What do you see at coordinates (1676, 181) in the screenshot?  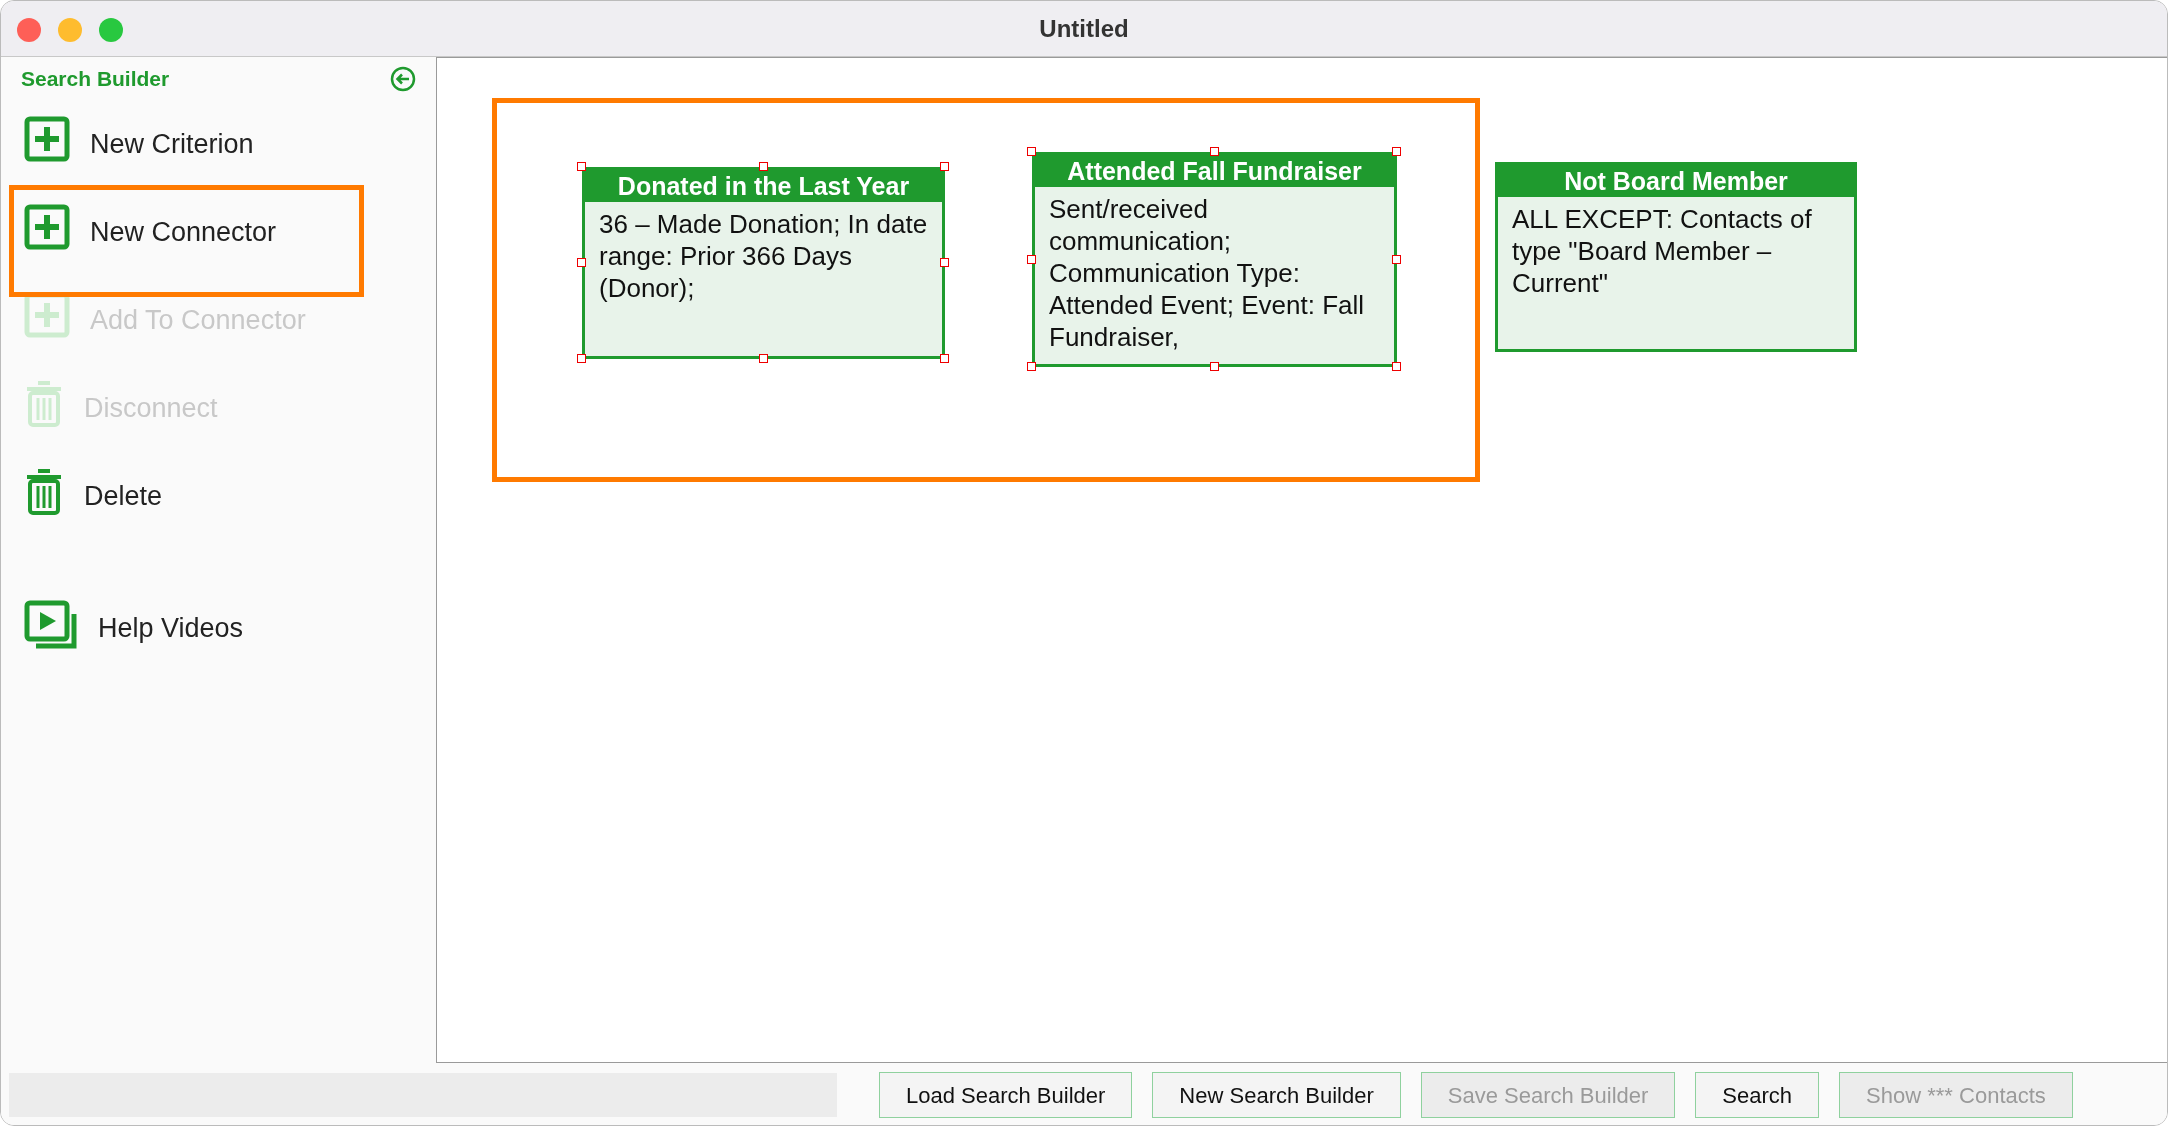 I see `node-title: Not Board Member` at bounding box center [1676, 181].